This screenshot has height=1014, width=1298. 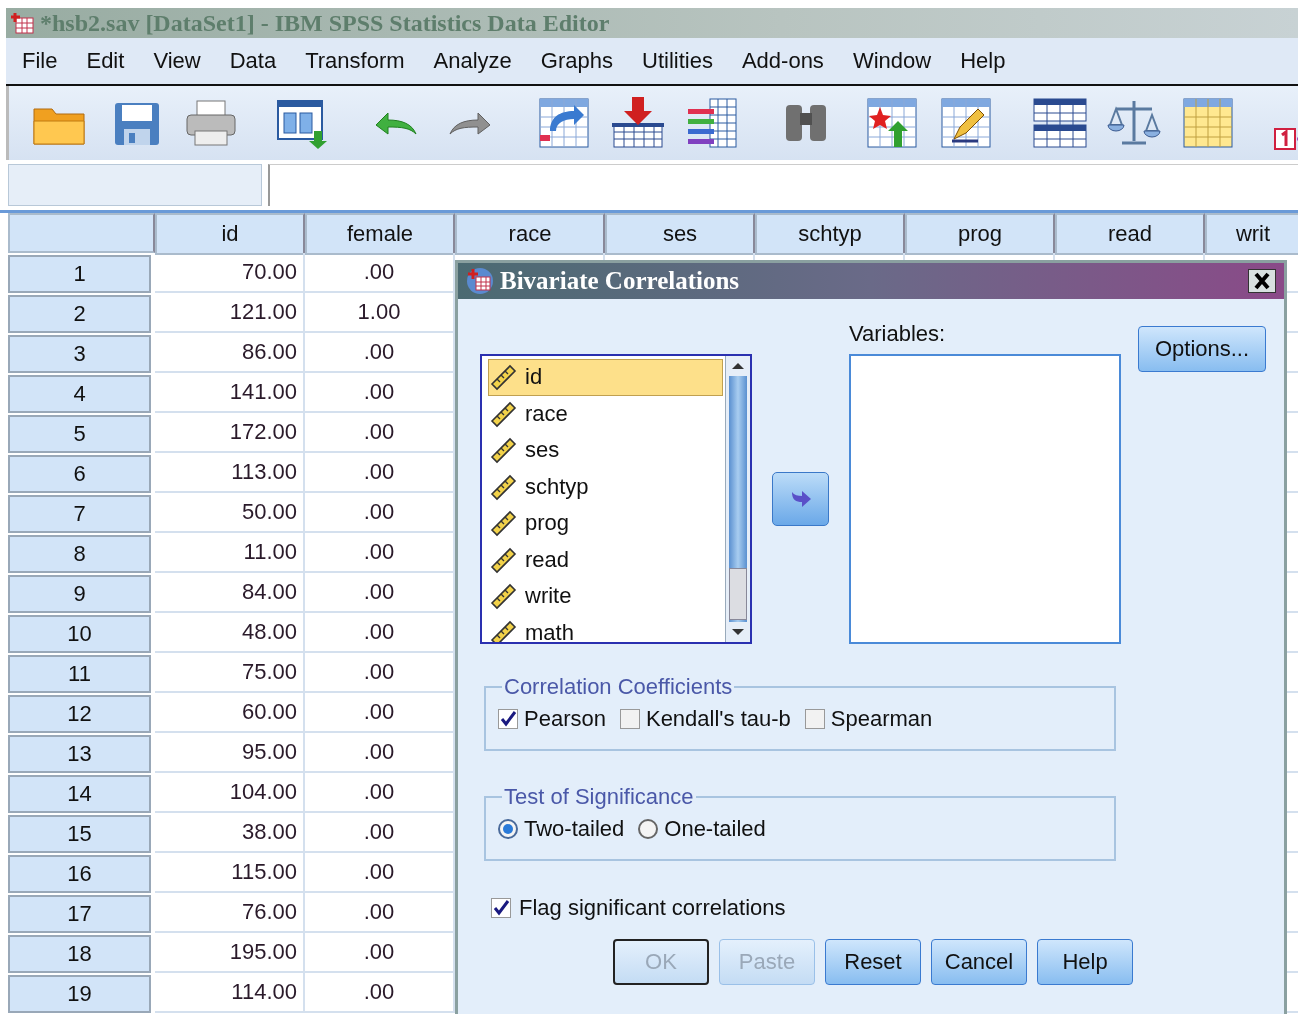 I want to click on table-cell: 70.00, so click(x=230, y=273).